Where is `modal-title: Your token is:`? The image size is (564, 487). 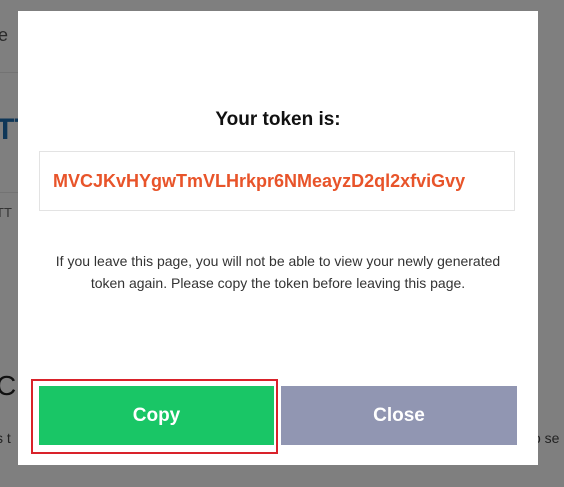
modal-title: Your token is: is located at coordinates (278, 119).